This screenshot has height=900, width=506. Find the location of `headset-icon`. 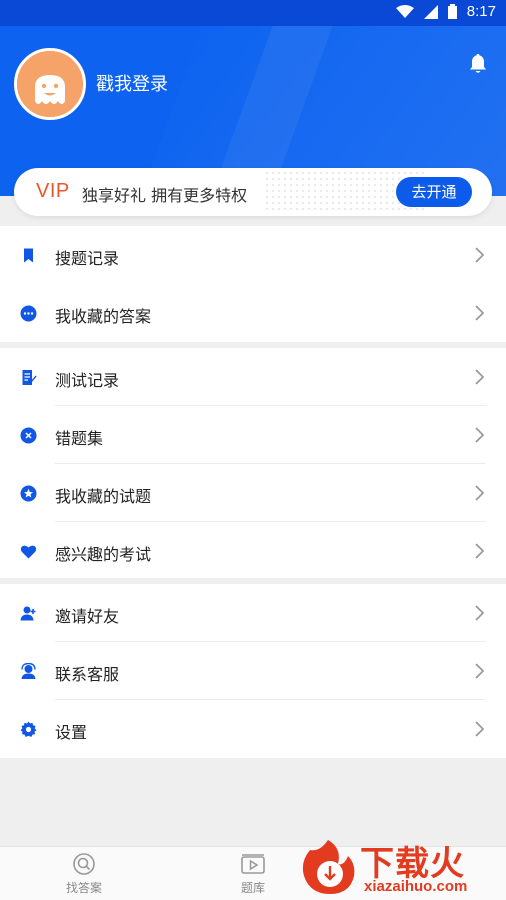

headset-icon is located at coordinates (28, 671).